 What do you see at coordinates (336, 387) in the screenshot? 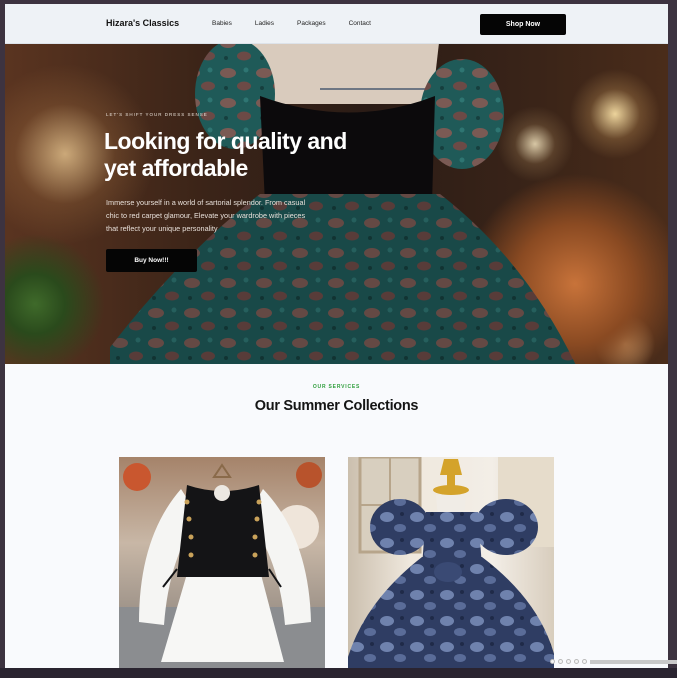
I see `section-eyebrow: OUR SERVICES` at bounding box center [336, 387].